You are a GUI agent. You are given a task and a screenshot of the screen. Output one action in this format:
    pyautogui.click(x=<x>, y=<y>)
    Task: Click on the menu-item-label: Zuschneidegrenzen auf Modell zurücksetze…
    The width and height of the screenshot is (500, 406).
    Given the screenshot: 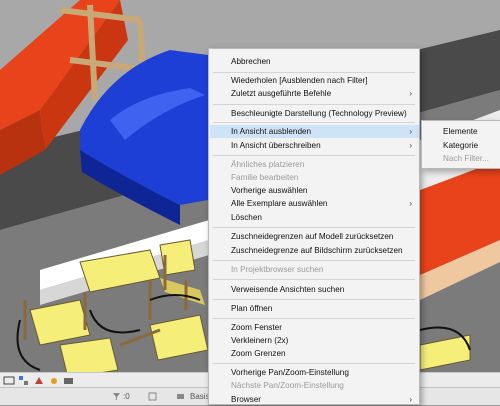 What is the action you would take?
    pyautogui.click(x=312, y=236)
    